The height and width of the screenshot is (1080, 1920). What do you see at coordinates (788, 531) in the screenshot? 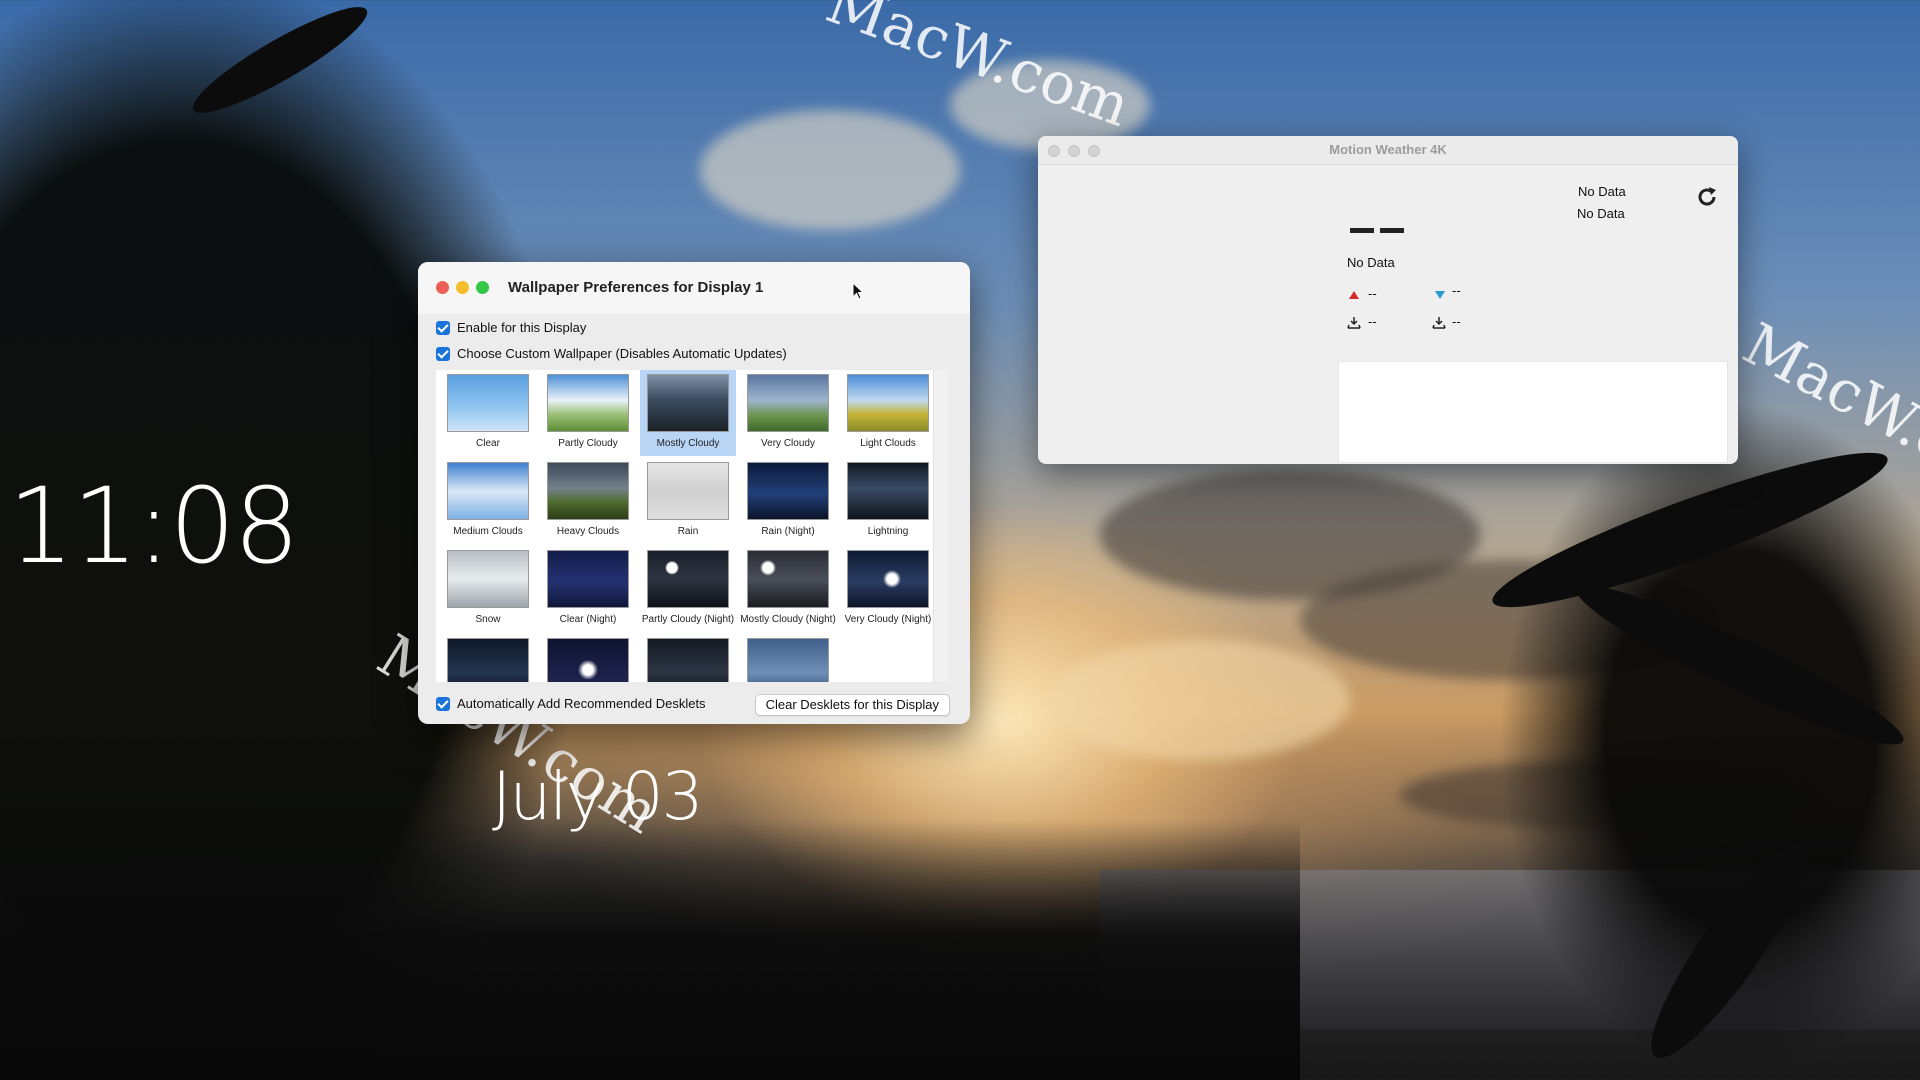
I see `wallpaper-label: Rain (Night)` at bounding box center [788, 531].